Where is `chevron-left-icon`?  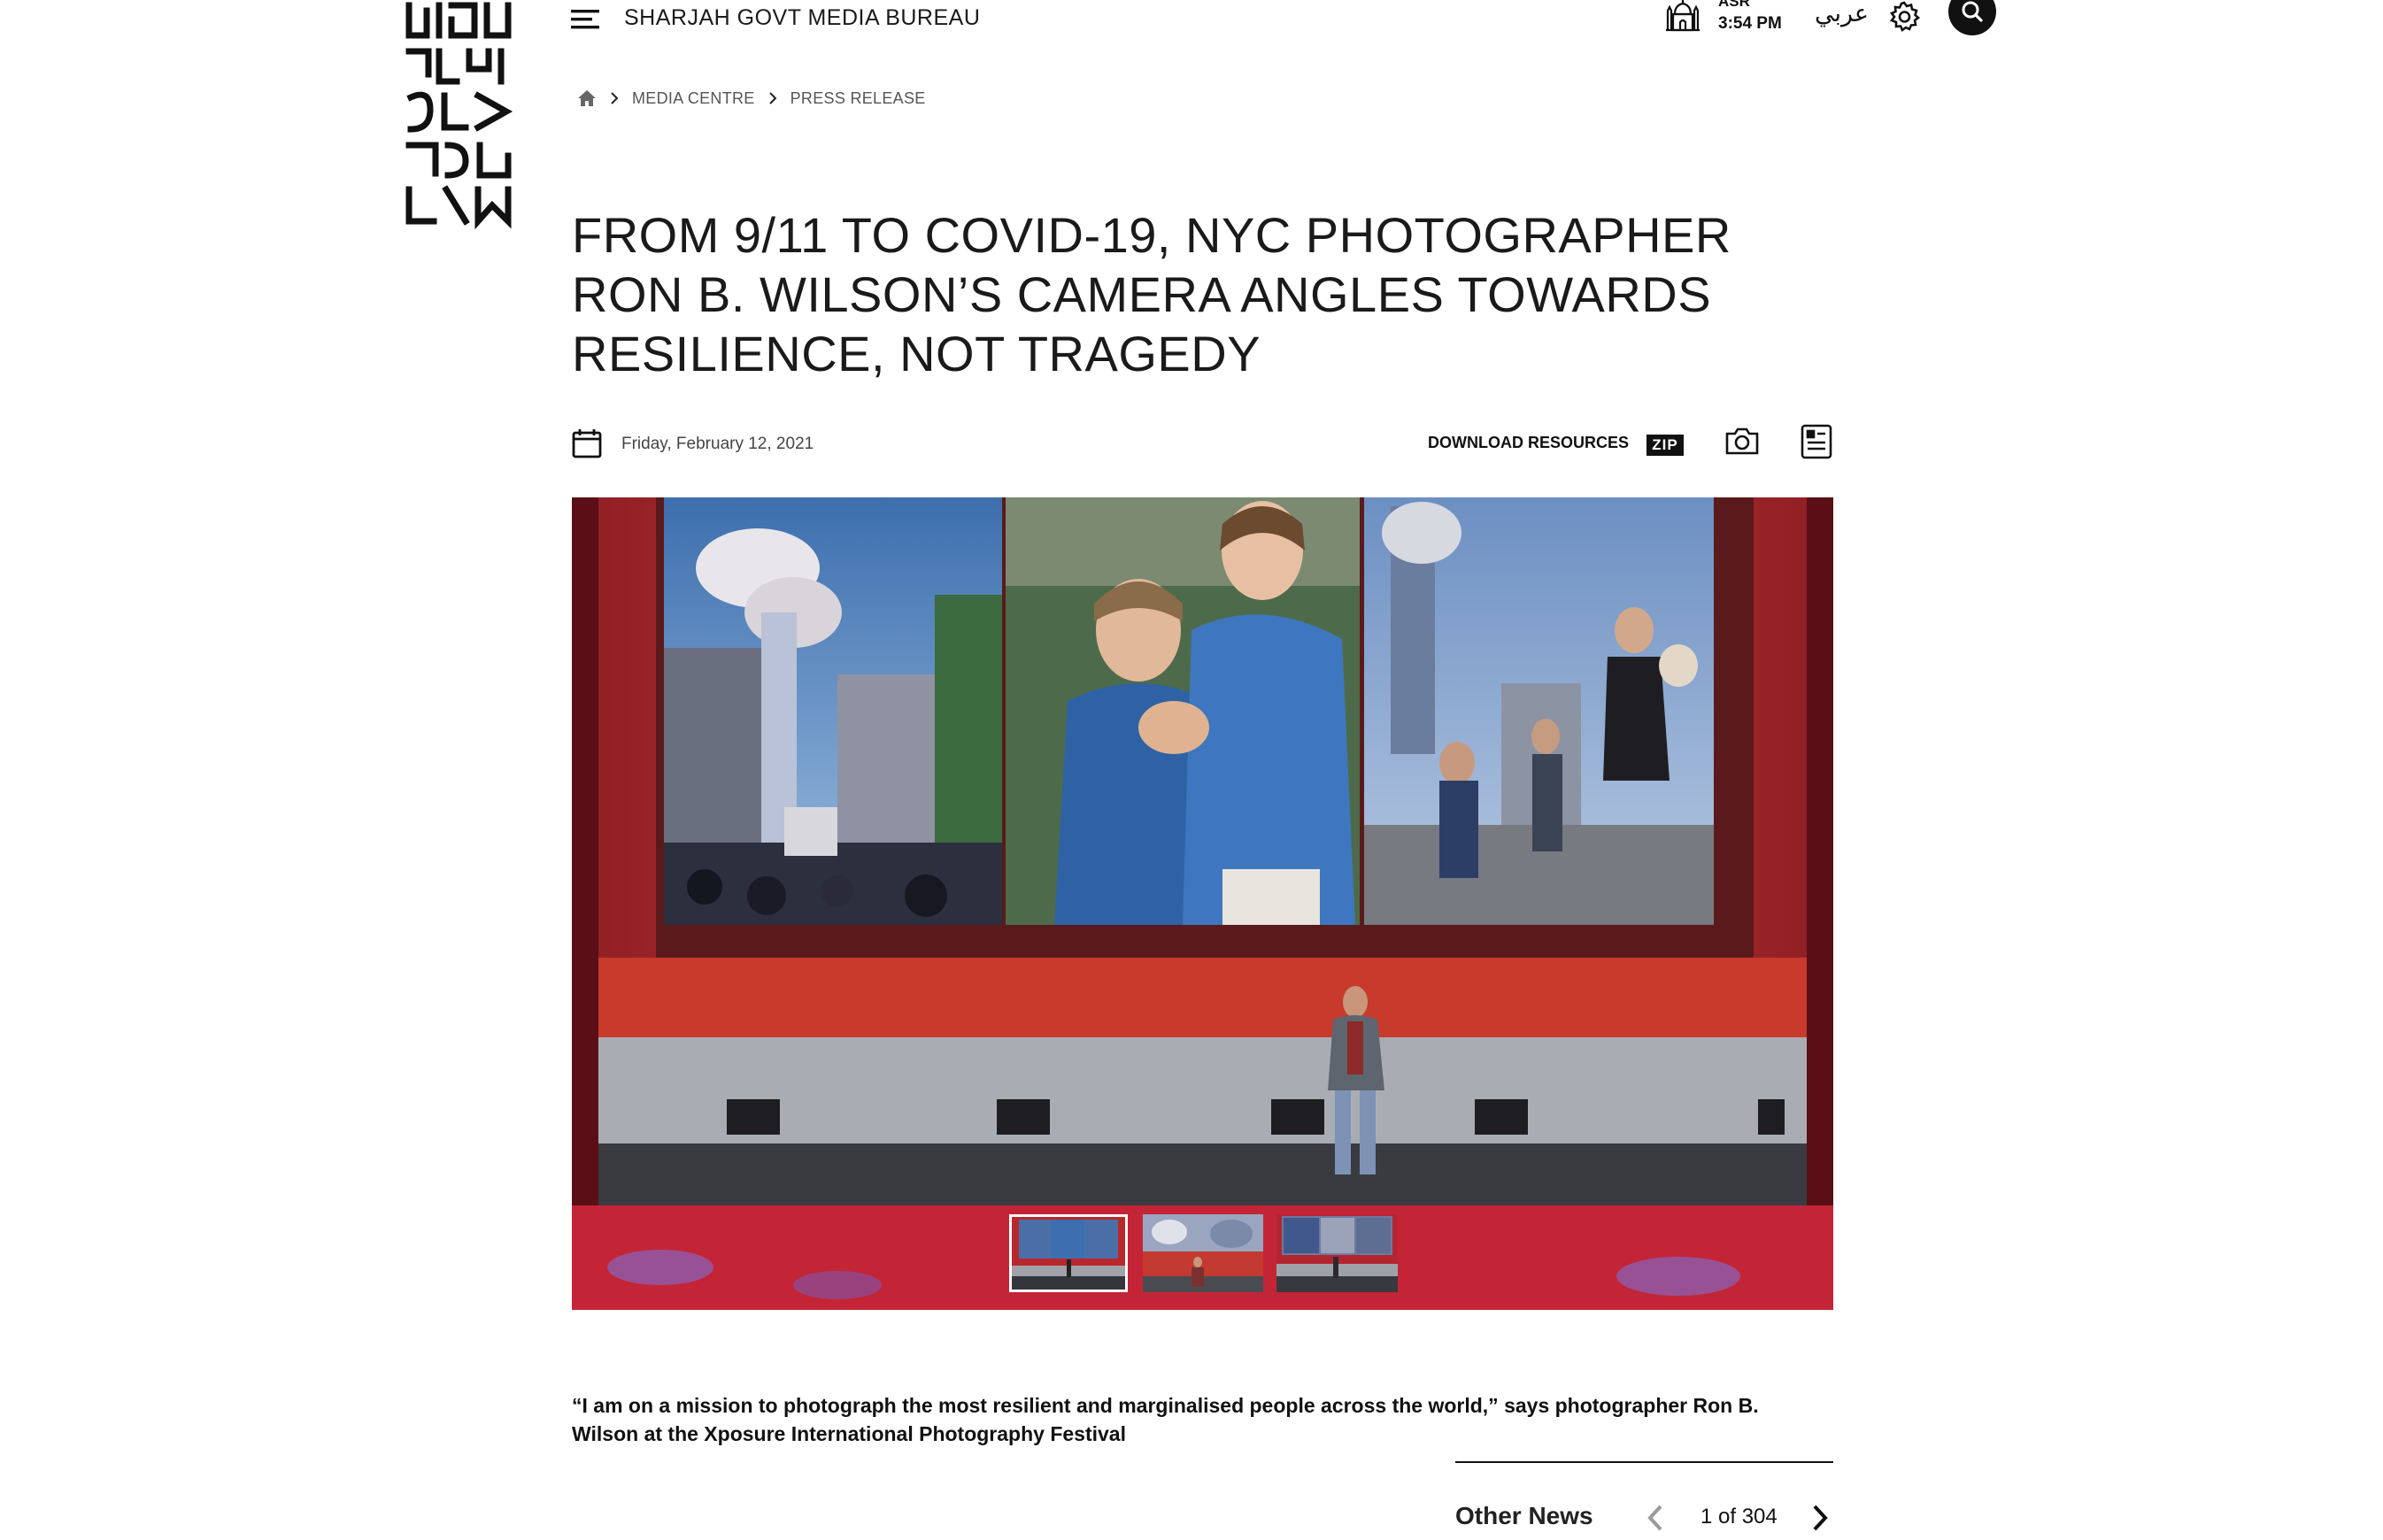
chevron-left-icon is located at coordinates (1654, 1518).